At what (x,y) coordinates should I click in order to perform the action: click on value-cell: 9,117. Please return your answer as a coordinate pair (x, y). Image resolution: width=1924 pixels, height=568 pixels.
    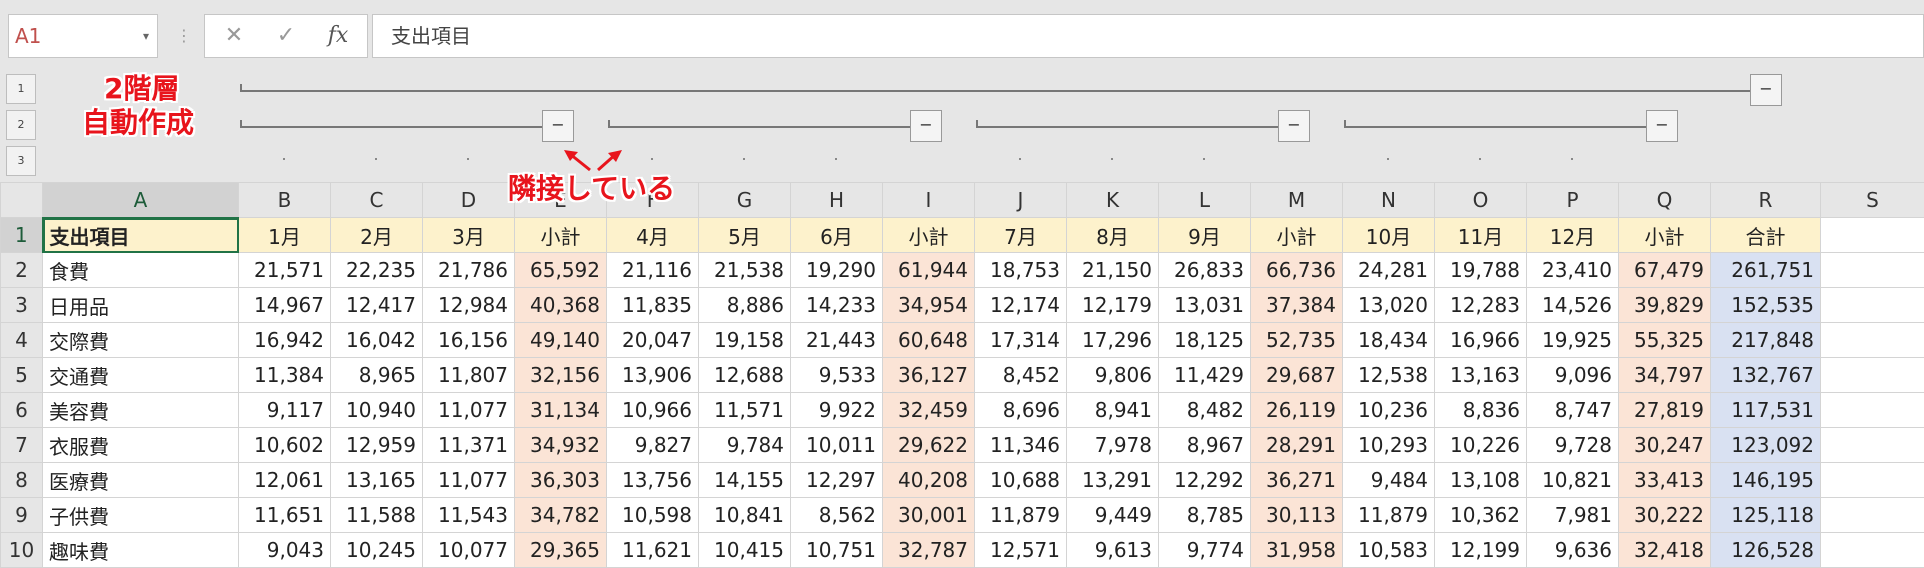
    Looking at the image, I should click on (285, 410).